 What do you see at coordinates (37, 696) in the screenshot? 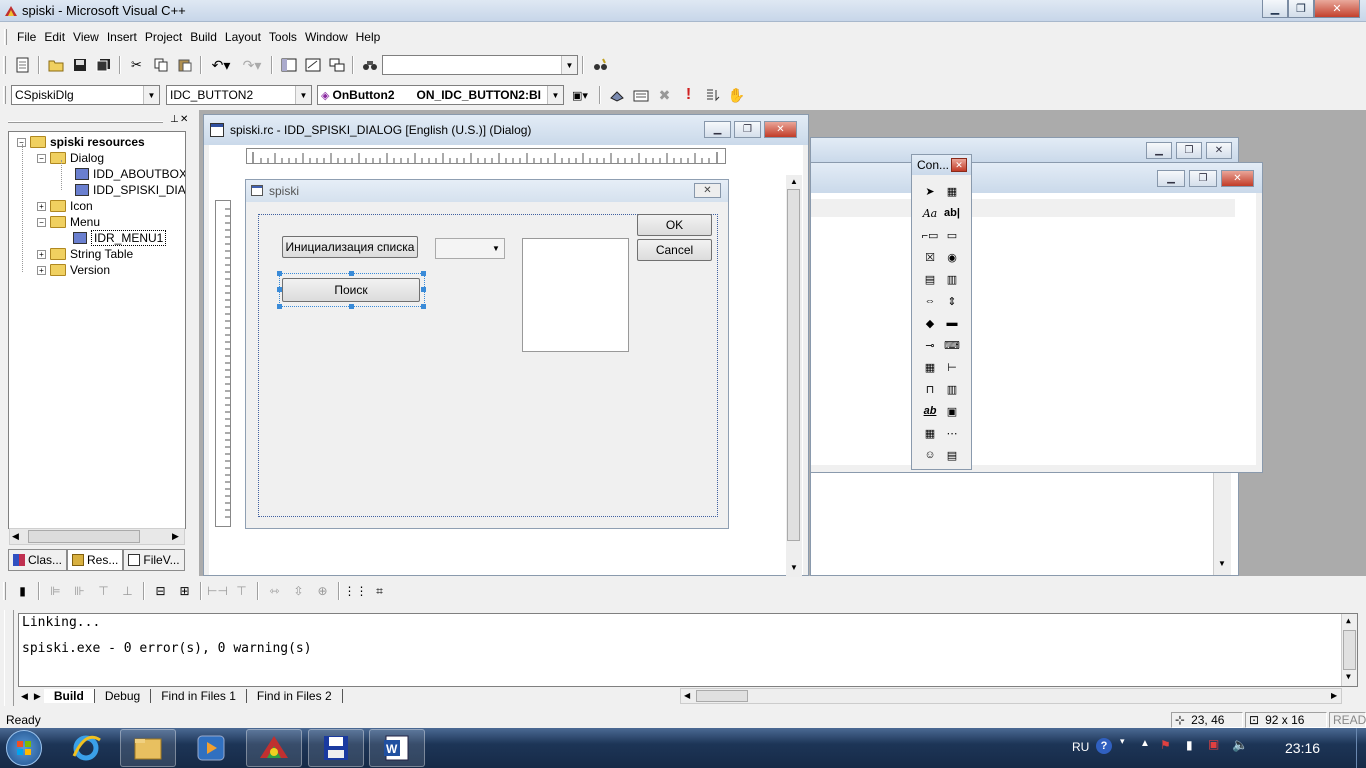
I see `tab-scroll-right-icon: ▶` at bounding box center [37, 696].